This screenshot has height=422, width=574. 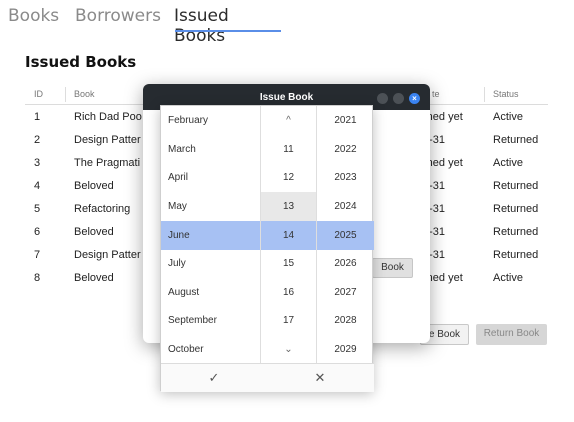 I want to click on cell-id: 2, so click(x=37, y=140).